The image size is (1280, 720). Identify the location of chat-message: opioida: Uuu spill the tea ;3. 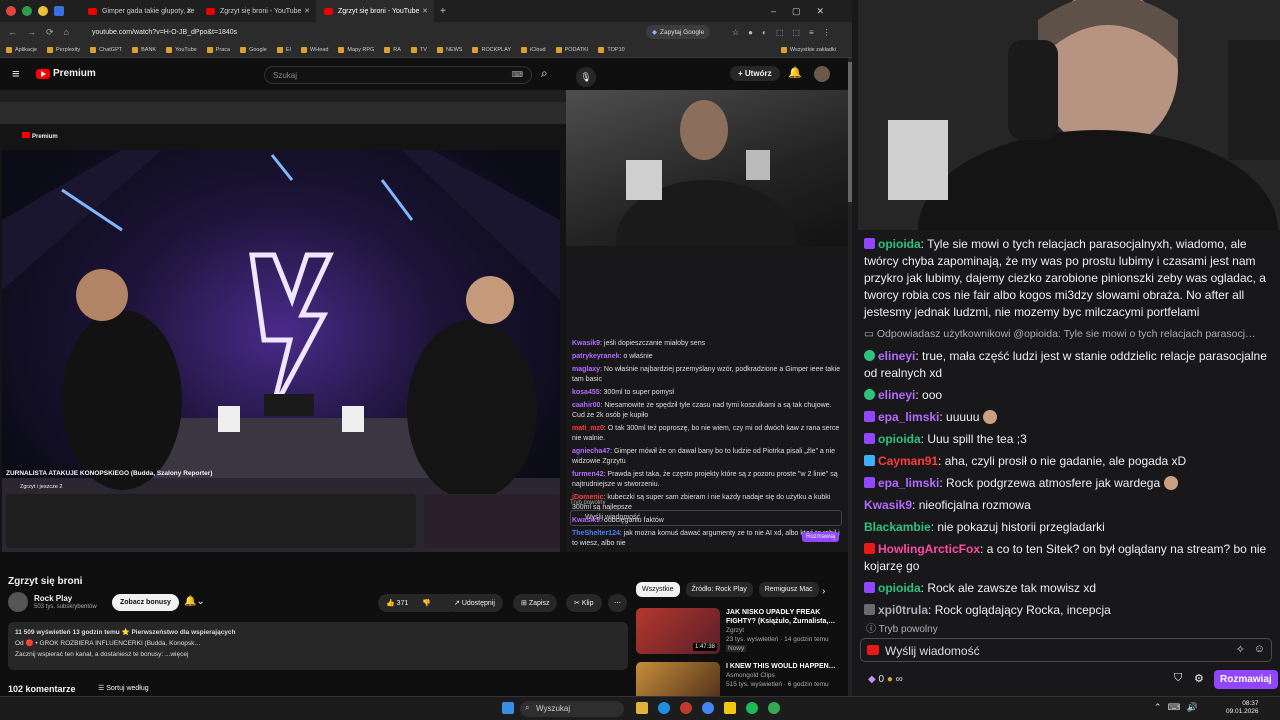
(1069, 439).